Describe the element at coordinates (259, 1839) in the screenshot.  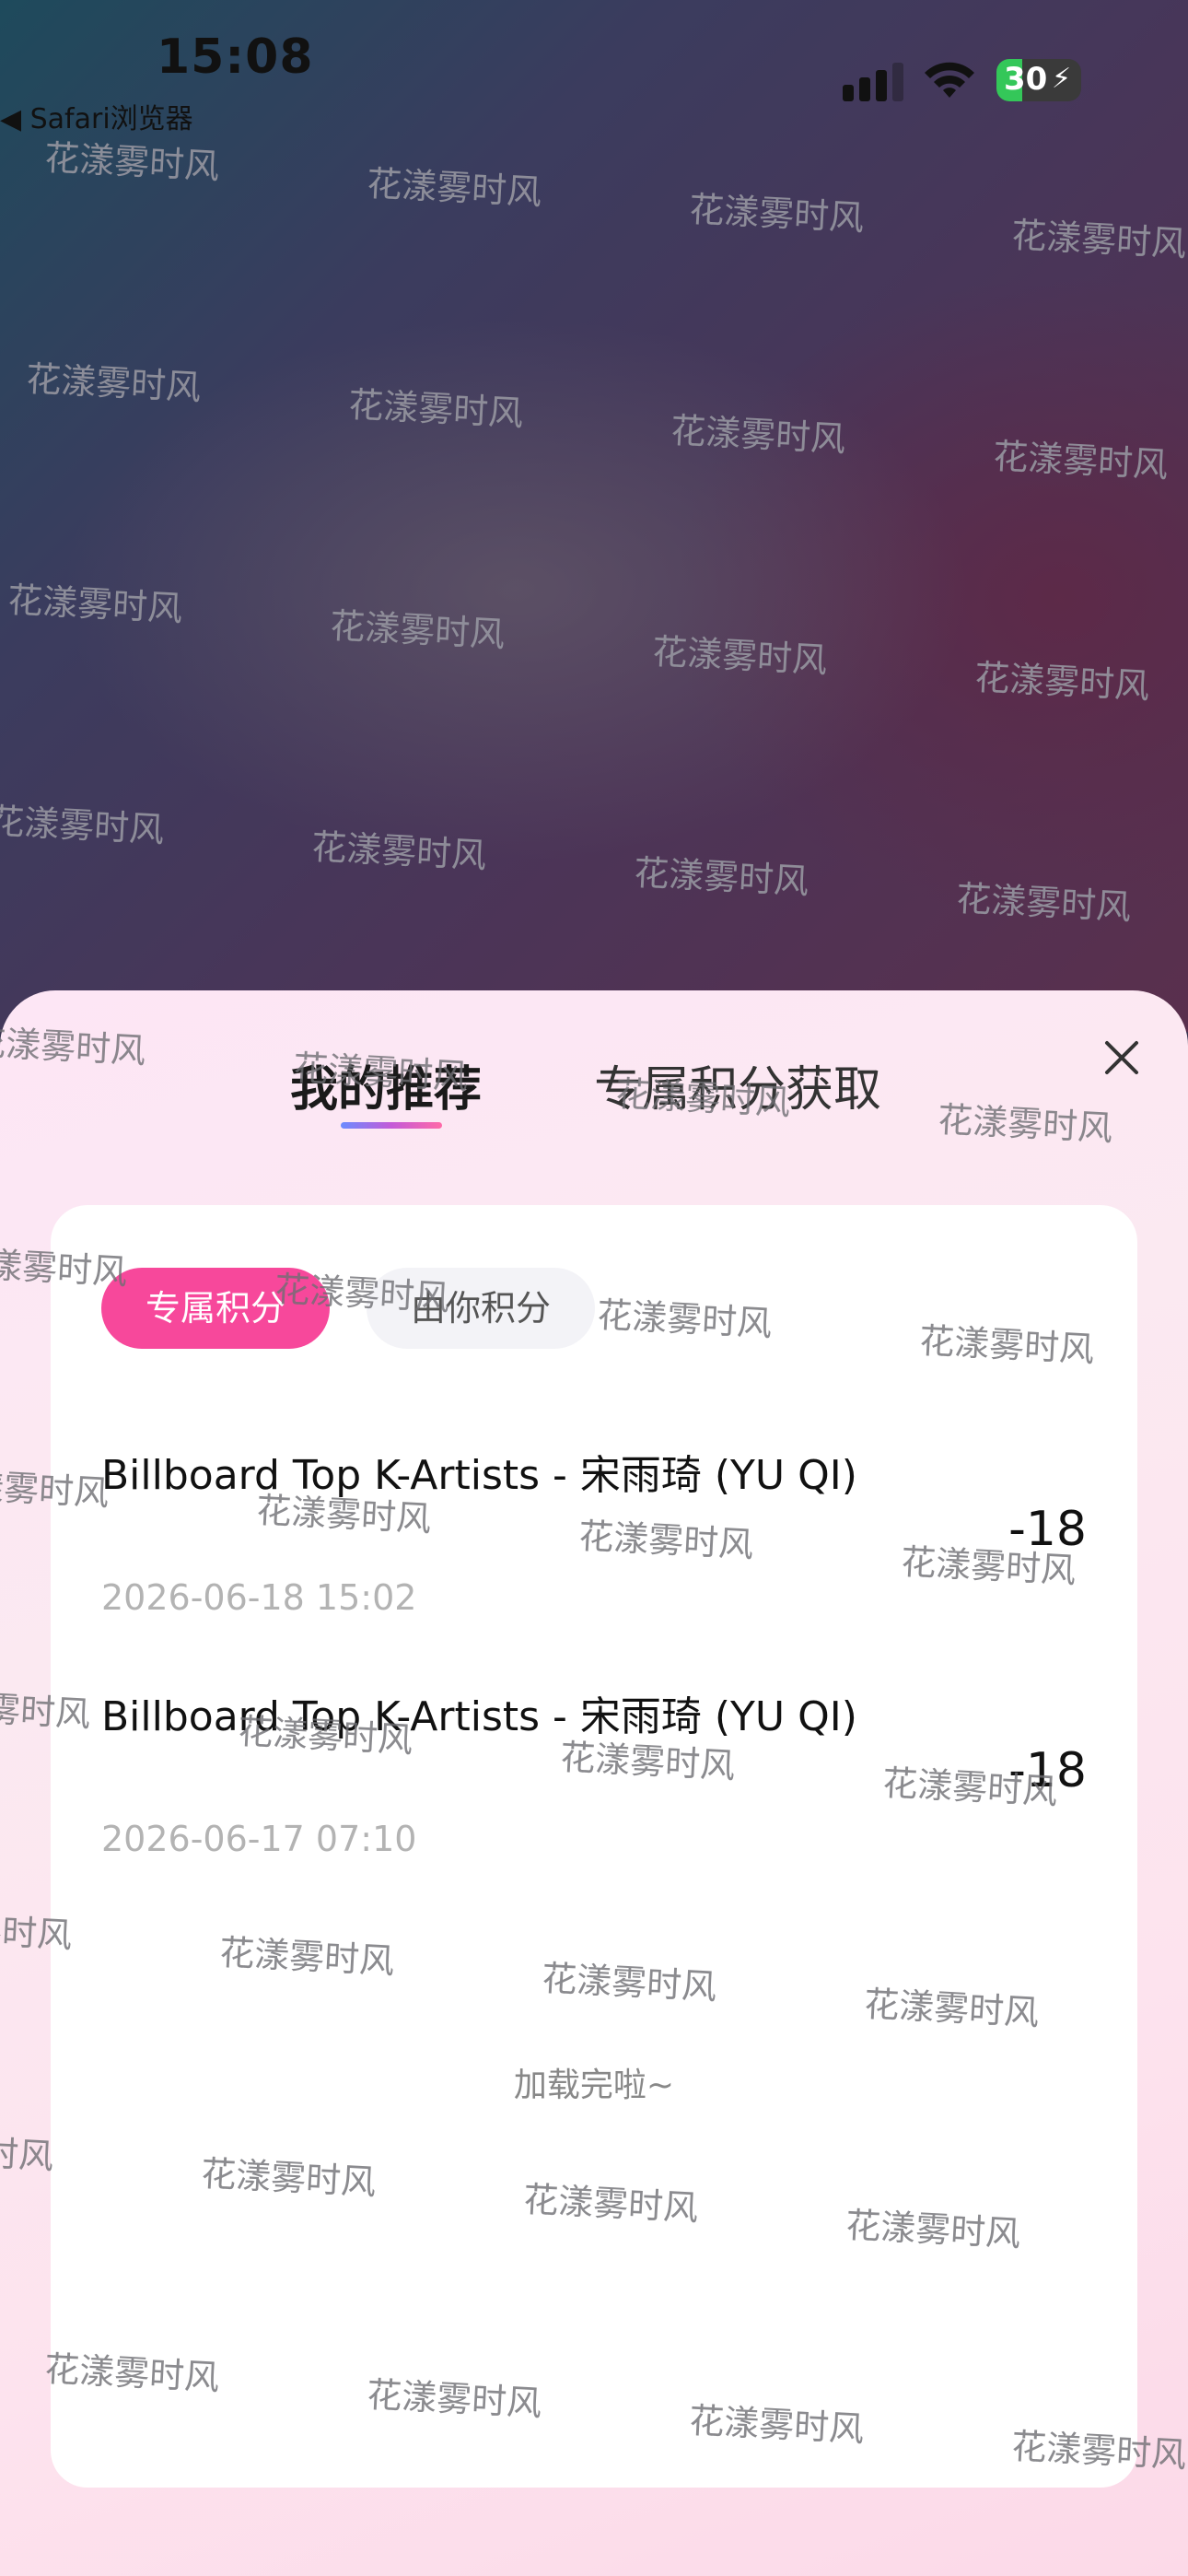
I see `record-date: 2026-06-17 07:10` at that location.